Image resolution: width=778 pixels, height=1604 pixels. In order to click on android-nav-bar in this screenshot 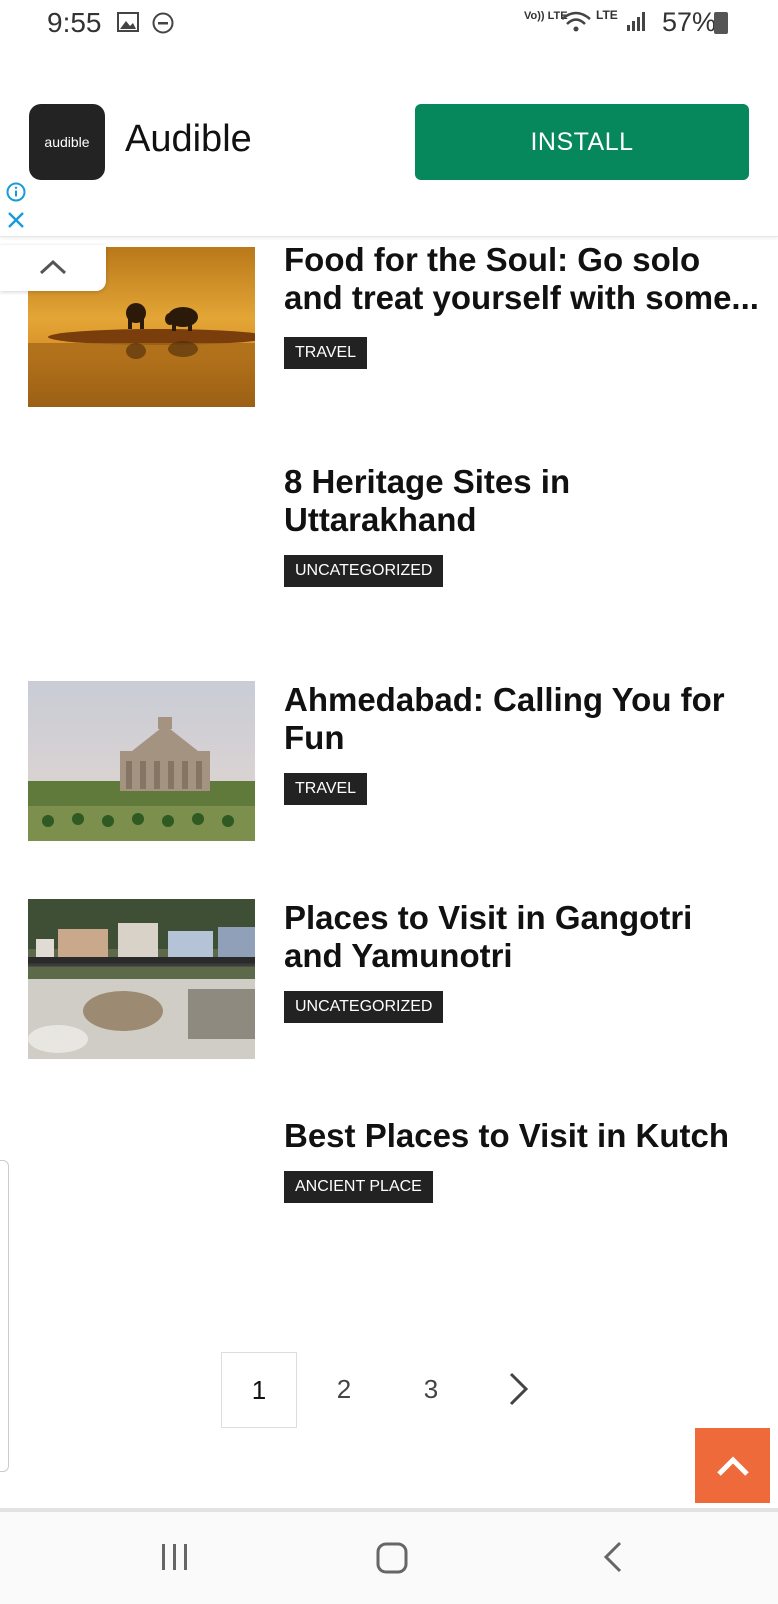, I will do `click(389, 1556)`.